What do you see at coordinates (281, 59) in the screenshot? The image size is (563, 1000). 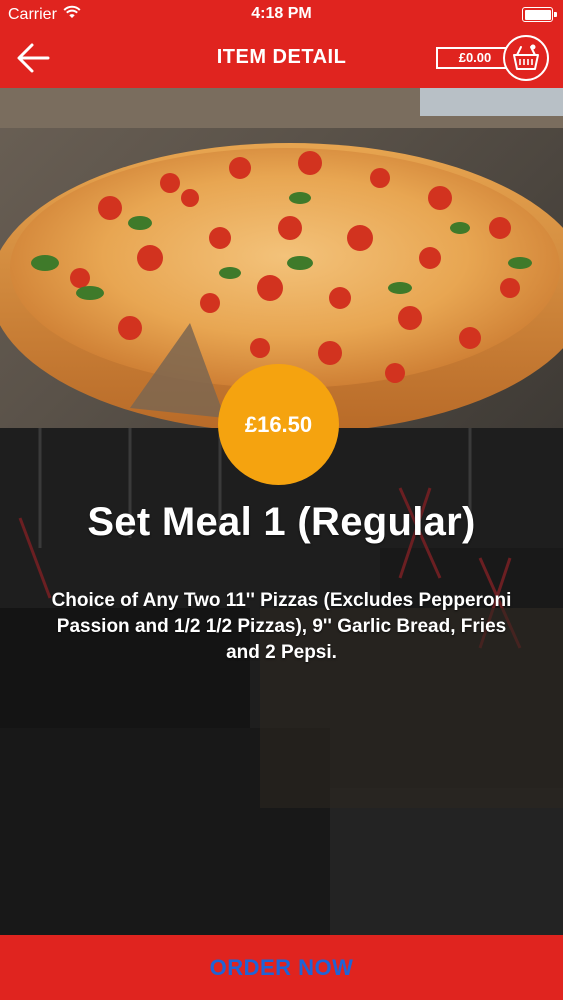 I see `nav-bar: ITEM DETAIL £0.00` at bounding box center [281, 59].